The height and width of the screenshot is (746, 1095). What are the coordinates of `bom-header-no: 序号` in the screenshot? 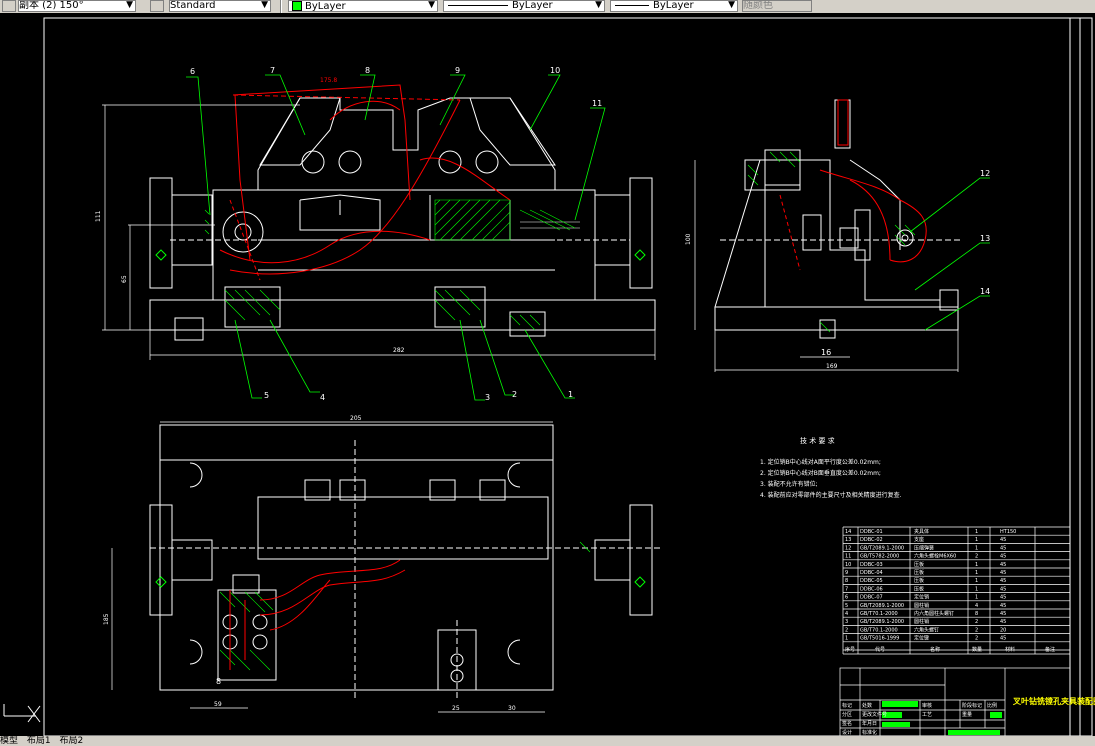 It's located at (850, 649).